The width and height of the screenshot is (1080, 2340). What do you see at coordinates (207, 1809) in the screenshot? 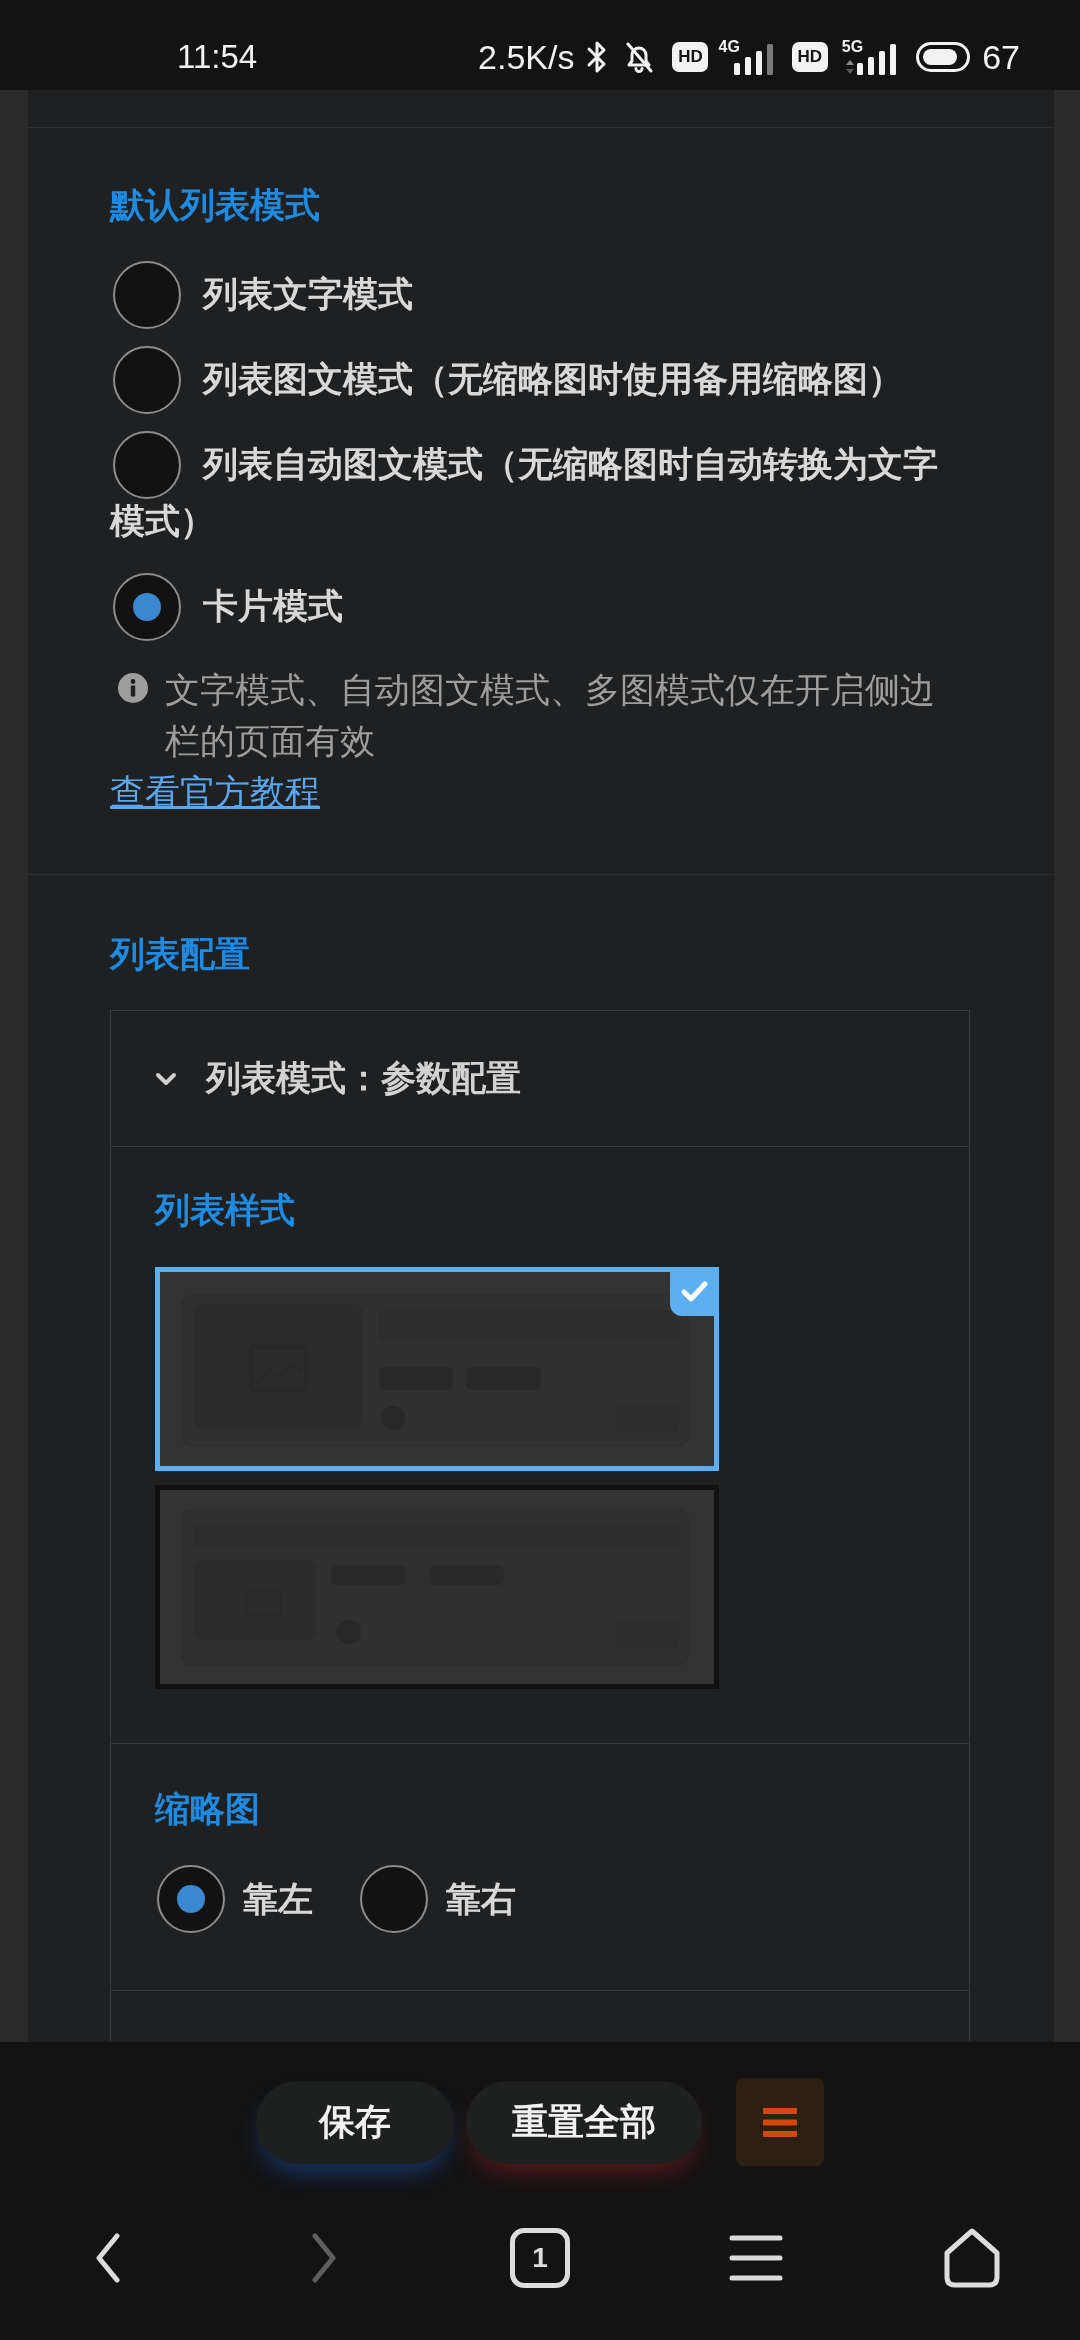
I see `subsection-heading: 缩略图` at bounding box center [207, 1809].